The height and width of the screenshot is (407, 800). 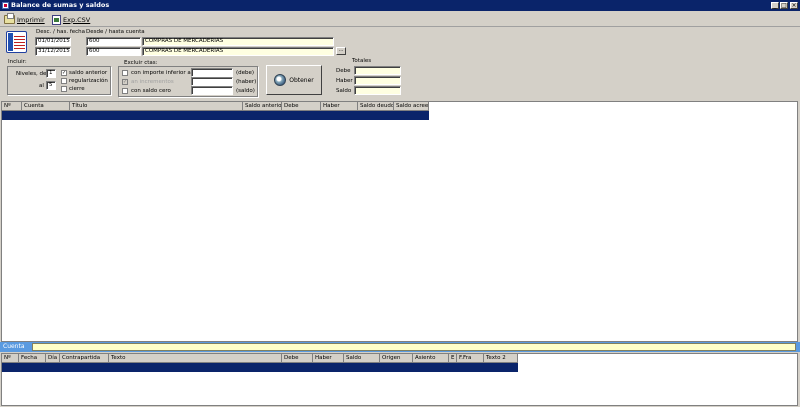 What do you see at coordinates (400, 19) in the screenshot?
I see `toolbar` at bounding box center [400, 19].